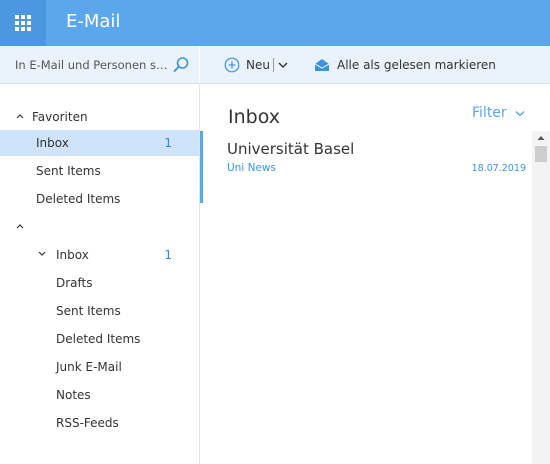  Describe the element at coordinates (93, 21) in the screenshot. I see `app-title: E-Mail` at that location.